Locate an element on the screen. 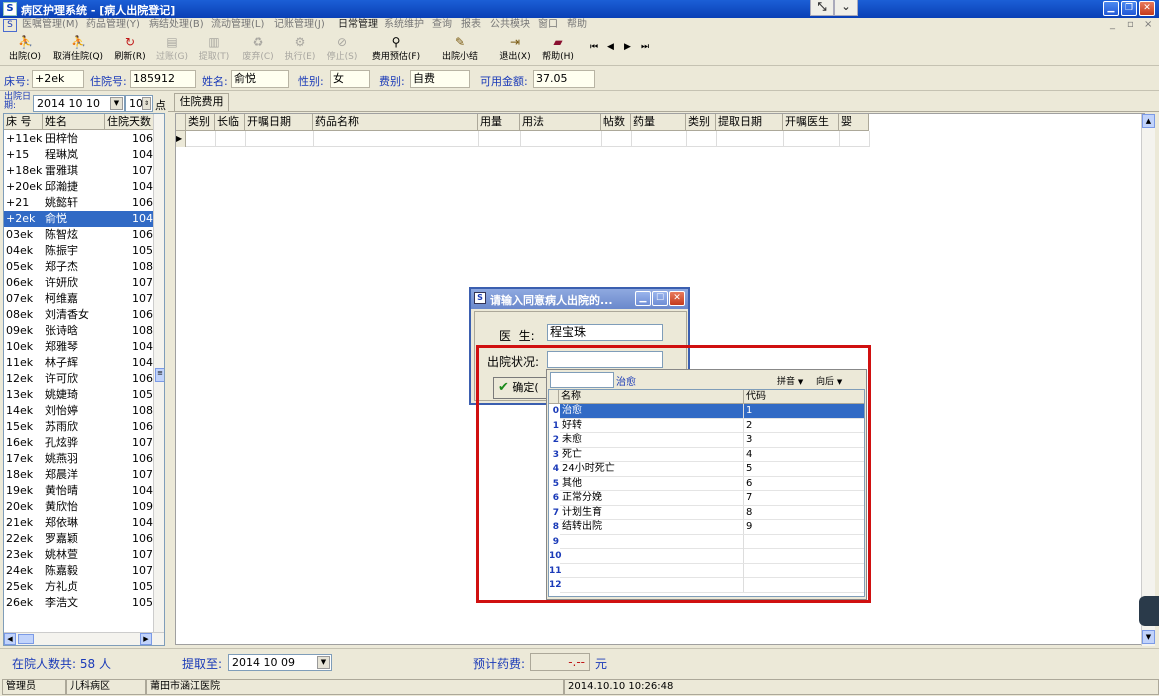 The image size is (1159, 696). discharge-hour-spinner: 10 ⇕ is located at coordinates (139, 103).